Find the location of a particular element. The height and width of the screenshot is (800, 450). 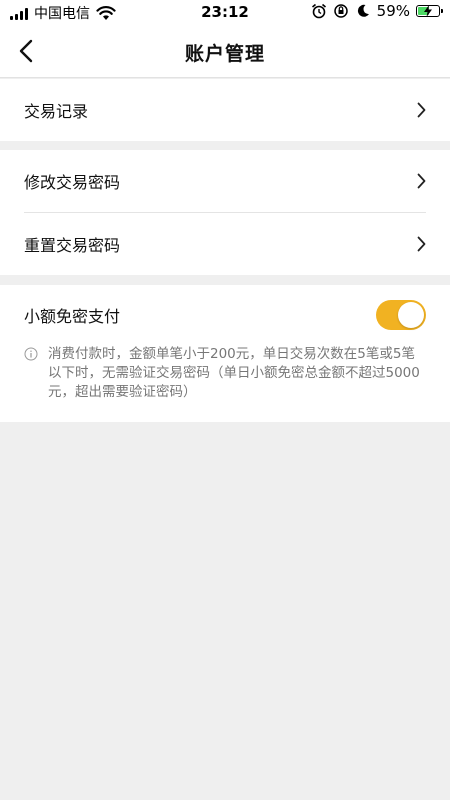

moon-icon is located at coordinates (363, 10).